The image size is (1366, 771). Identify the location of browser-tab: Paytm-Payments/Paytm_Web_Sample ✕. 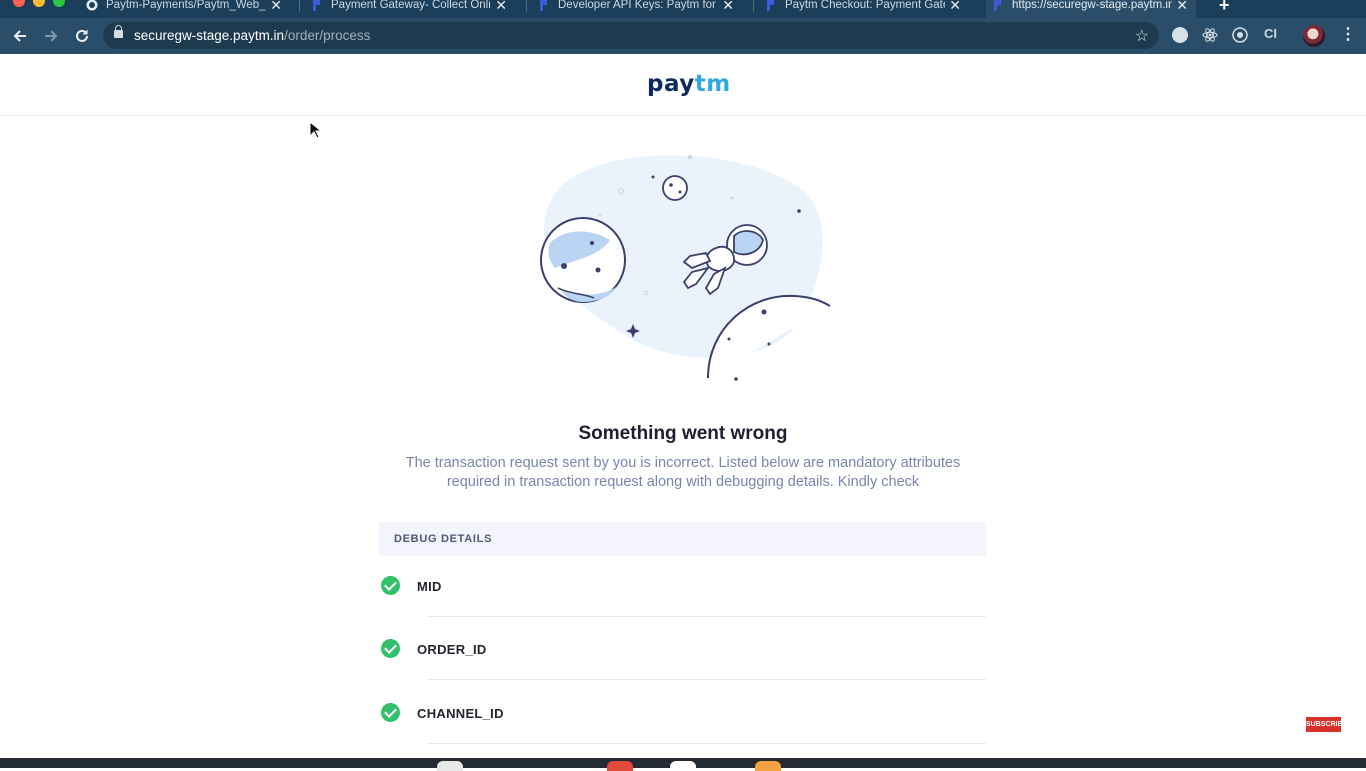
(185, 9).